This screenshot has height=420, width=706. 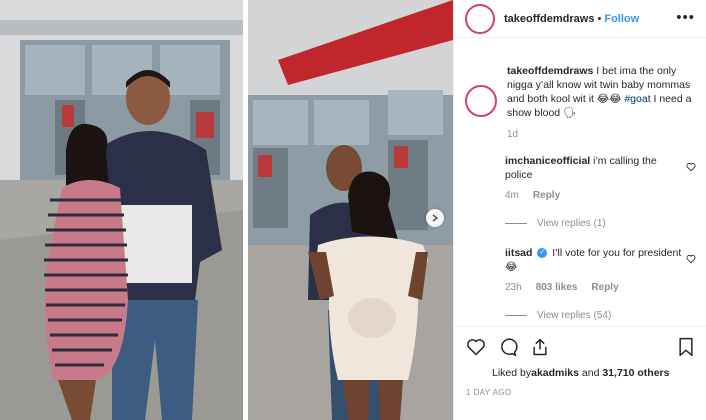 I want to click on comment-username: iitsad, so click(x=518, y=253).